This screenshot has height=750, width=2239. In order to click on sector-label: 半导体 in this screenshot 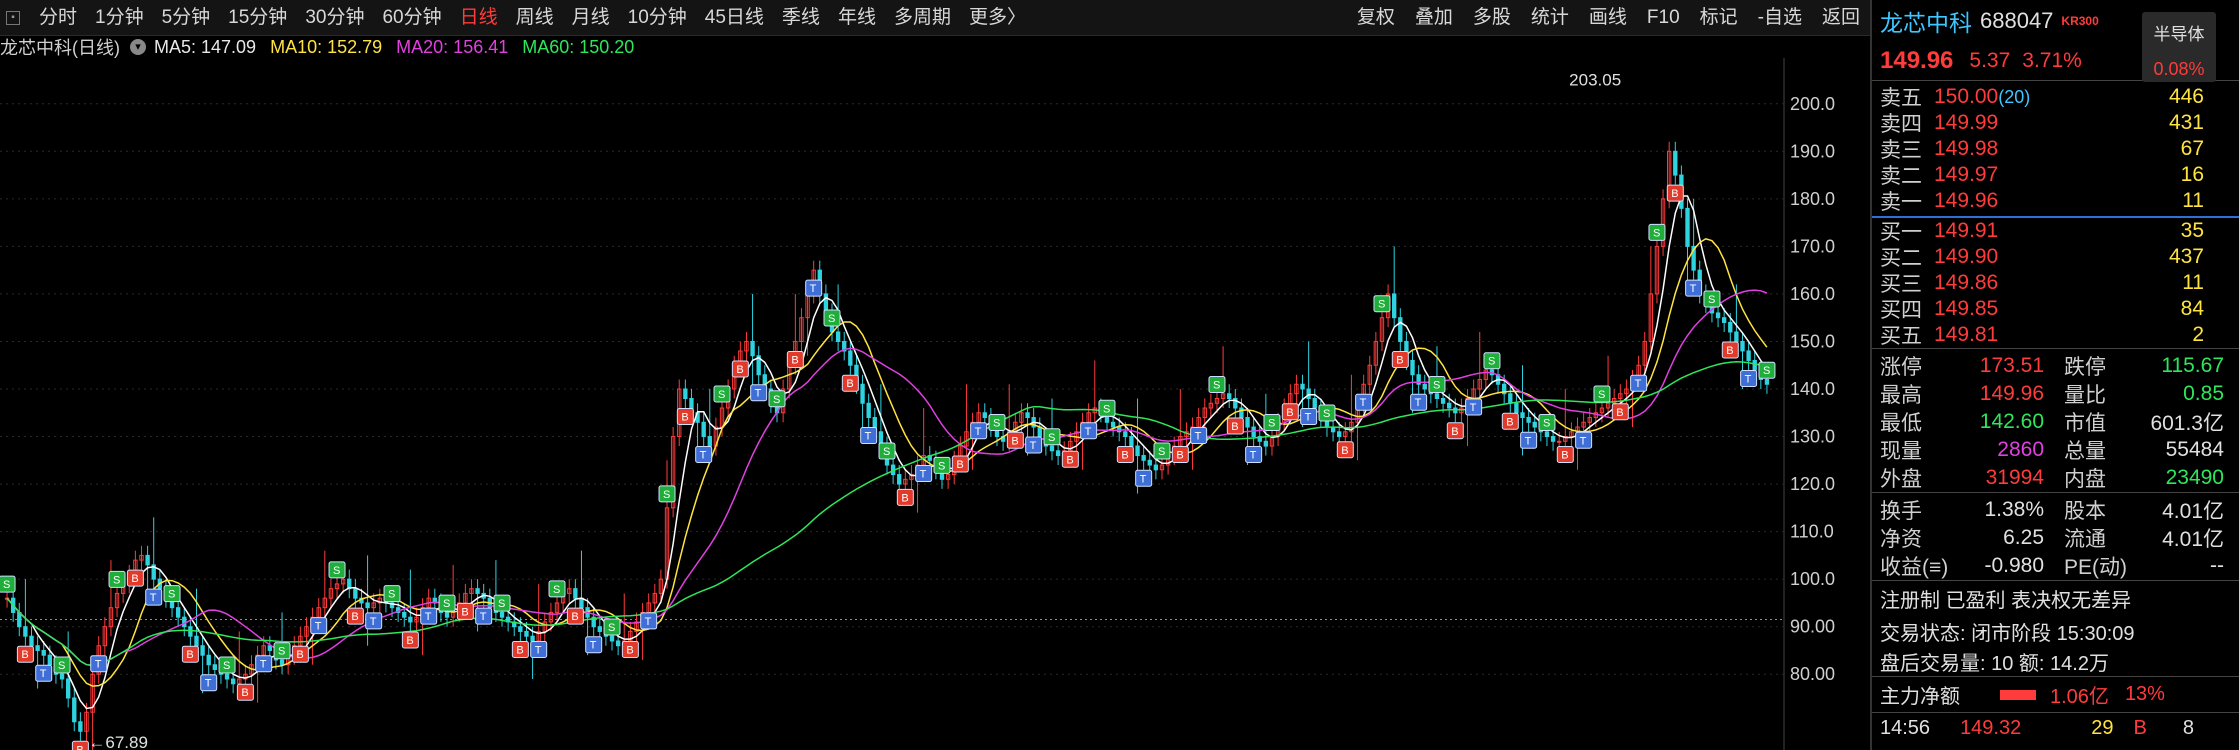, I will do `click(2179, 34)`.